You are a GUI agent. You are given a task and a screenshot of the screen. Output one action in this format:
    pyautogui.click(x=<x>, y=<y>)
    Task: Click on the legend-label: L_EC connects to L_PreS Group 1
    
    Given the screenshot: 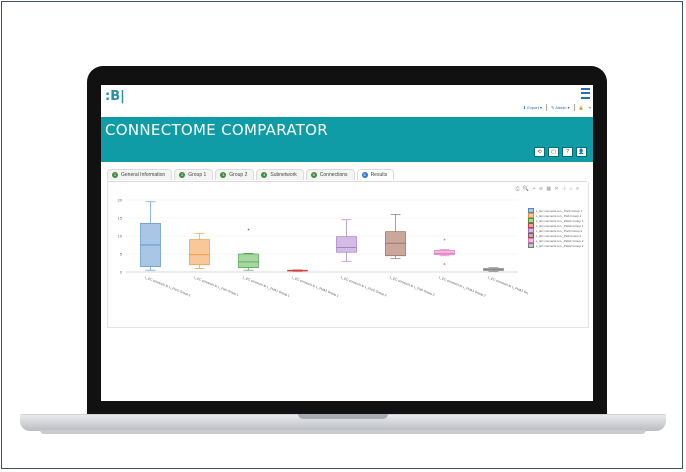 What is the action you would take?
    pyautogui.click(x=559, y=210)
    